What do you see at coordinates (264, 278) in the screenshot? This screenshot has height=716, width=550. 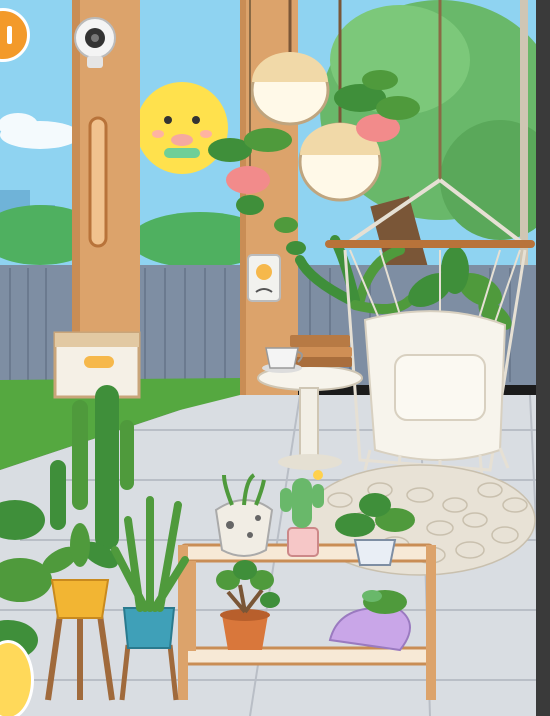 I see `doorbell` at bounding box center [264, 278].